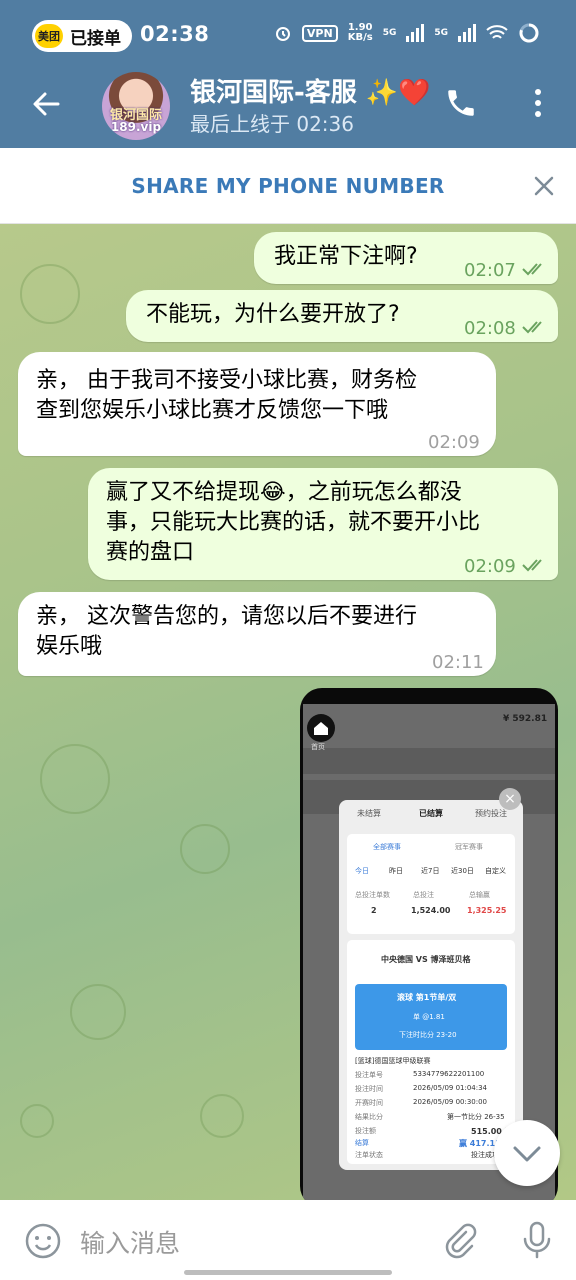  I want to click on row-label: 投注时间, so click(369, 1089).